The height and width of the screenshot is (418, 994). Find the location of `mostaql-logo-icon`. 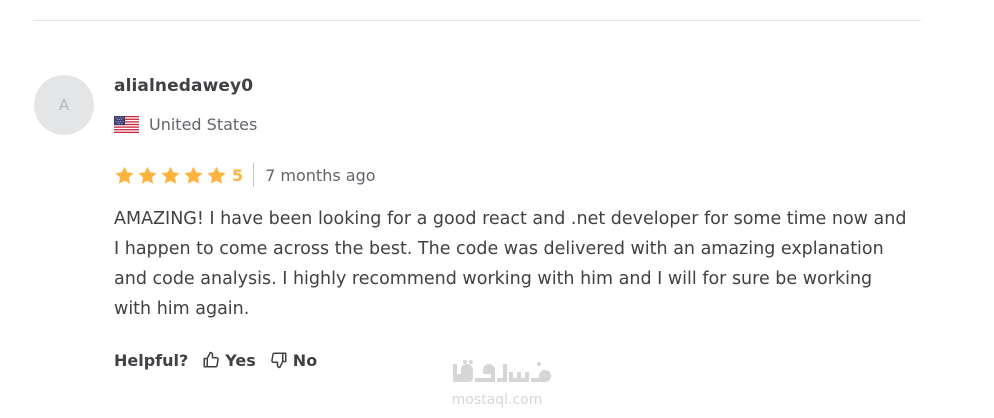

mostaql-logo-icon is located at coordinates (498, 371).